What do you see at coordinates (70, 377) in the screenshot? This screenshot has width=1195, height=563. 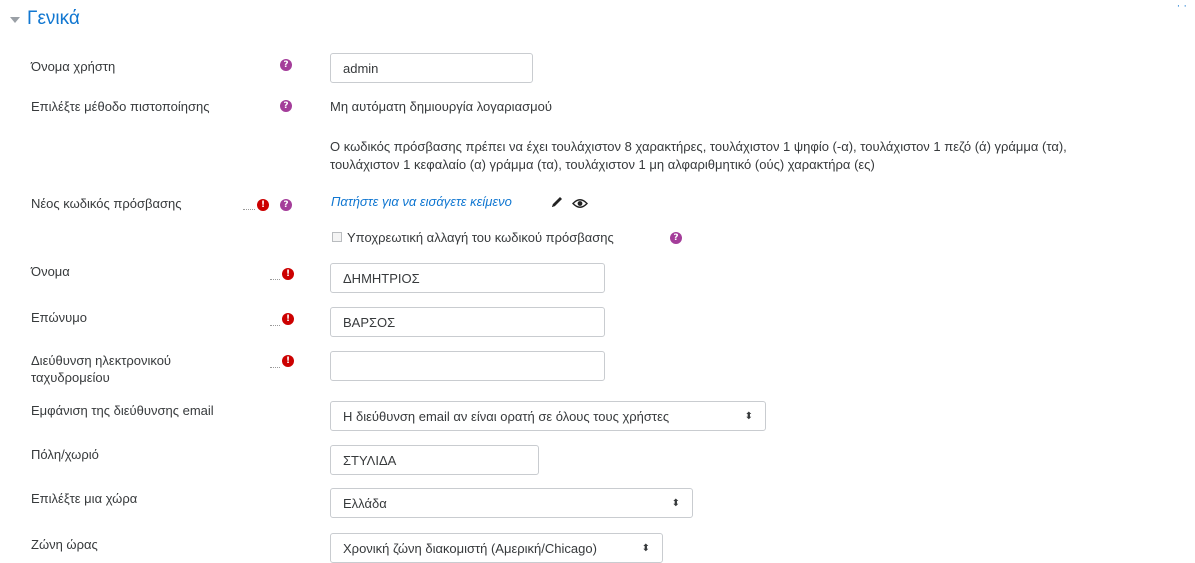 I see `email-label-line2: ταχυδρομείου` at bounding box center [70, 377].